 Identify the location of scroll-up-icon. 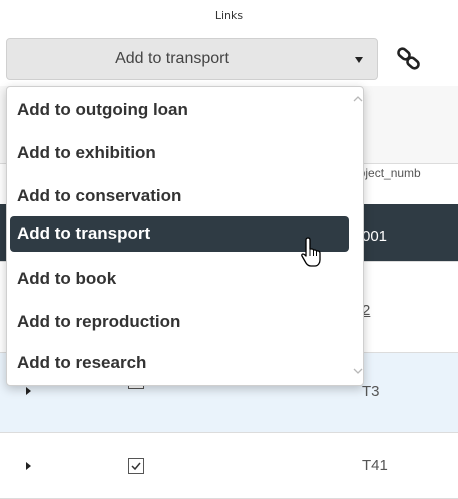
(358, 99).